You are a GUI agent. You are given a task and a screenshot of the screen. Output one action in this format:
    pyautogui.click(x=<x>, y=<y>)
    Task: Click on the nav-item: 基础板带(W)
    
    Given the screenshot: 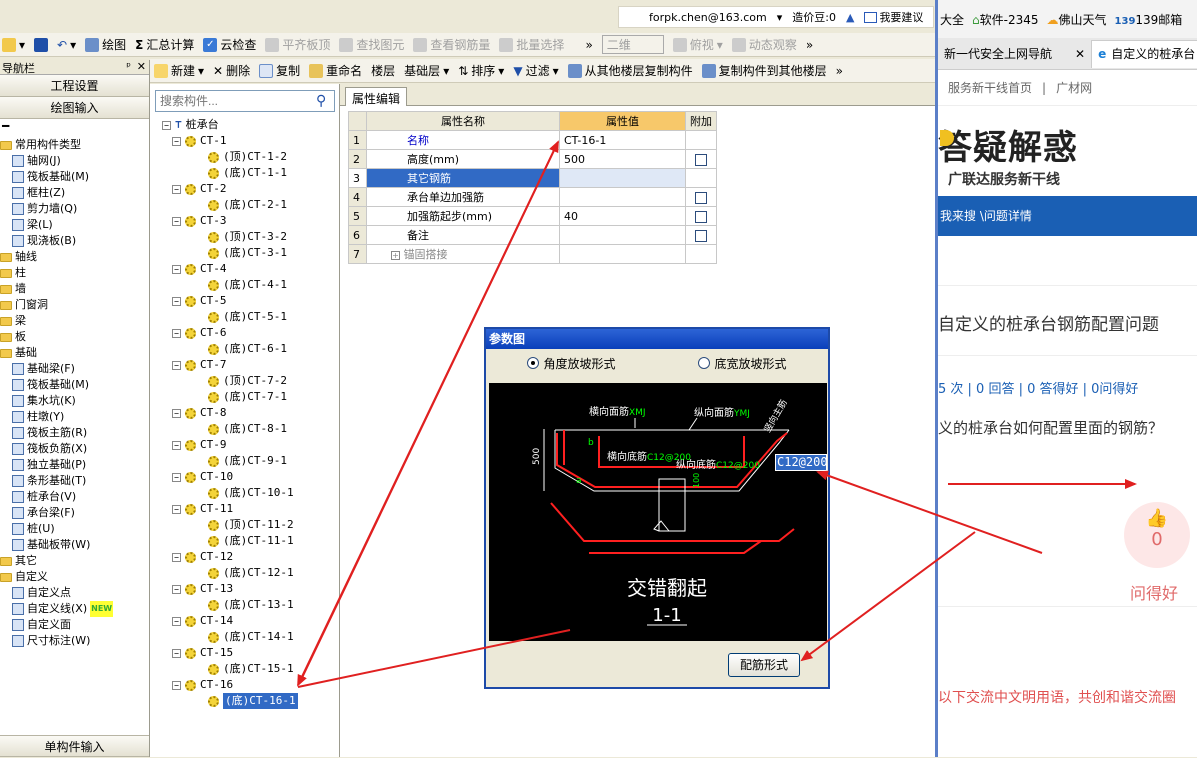 What is the action you would take?
    pyautogui.click(x=74, y=545)
    